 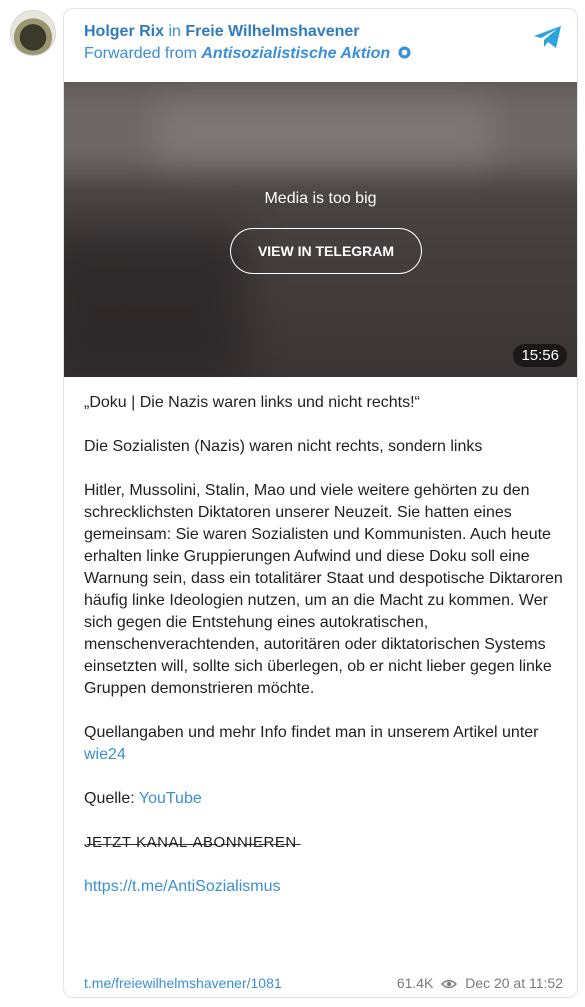 What do you see at coordinates (272, 31) in the screenshot?
I see `channel-name: Freie Wilhelmshavener` at bounding box center [272, 31].